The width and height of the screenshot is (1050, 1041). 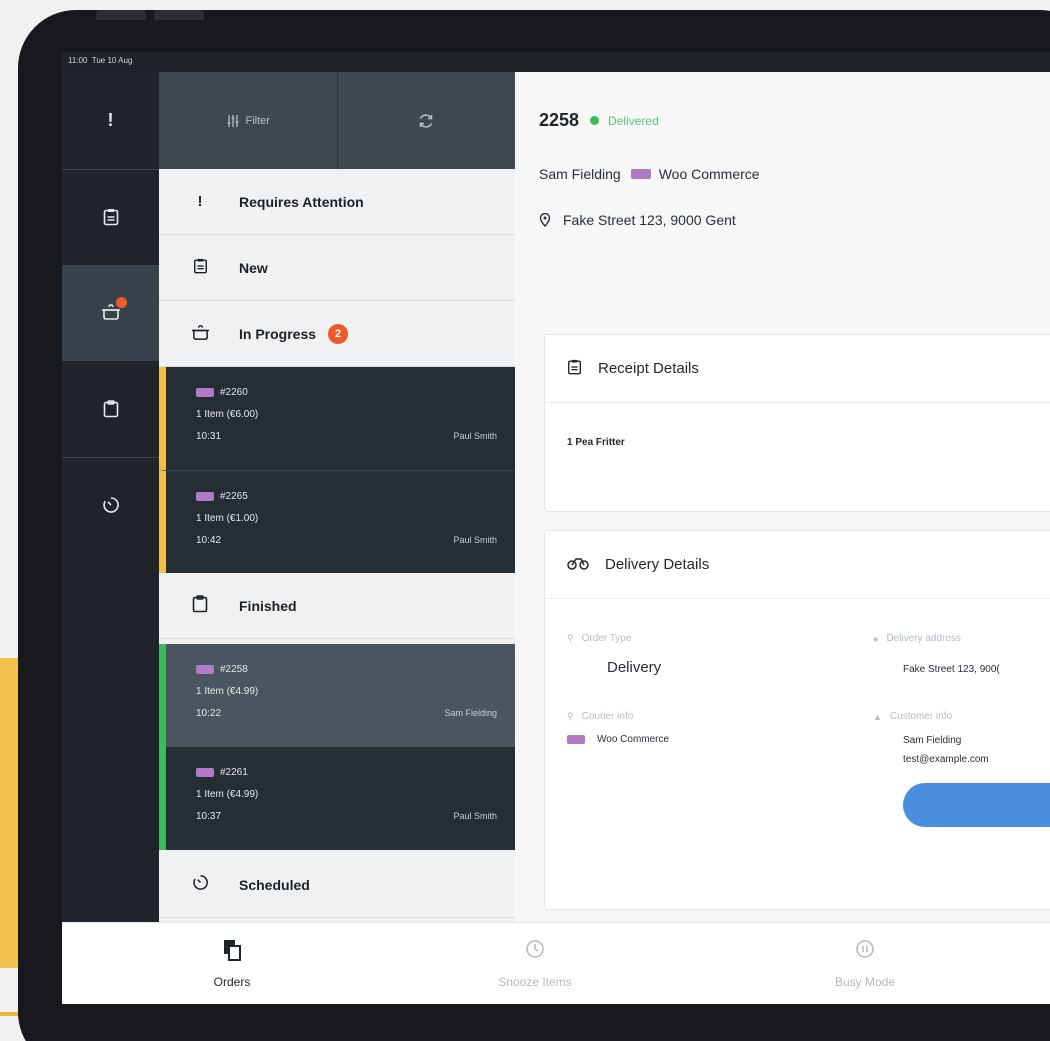 What do you see at coordinates (946, 759) in the screenshot?
I see `customer-info-email: test@example.com` at bounding box center [946, 759].